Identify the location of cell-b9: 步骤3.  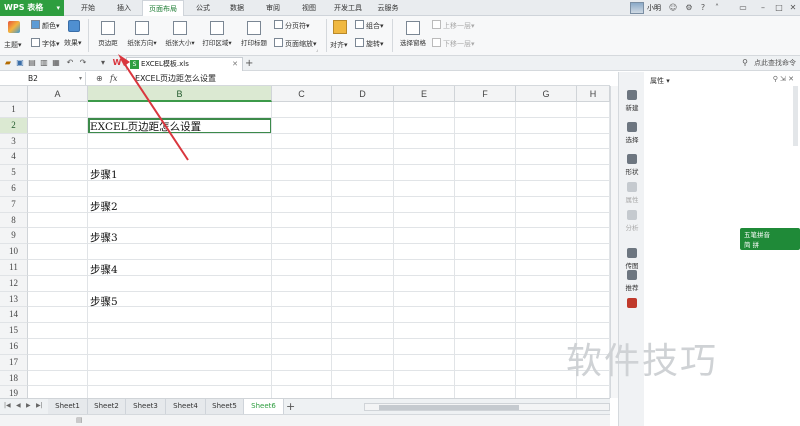
(104, 237).